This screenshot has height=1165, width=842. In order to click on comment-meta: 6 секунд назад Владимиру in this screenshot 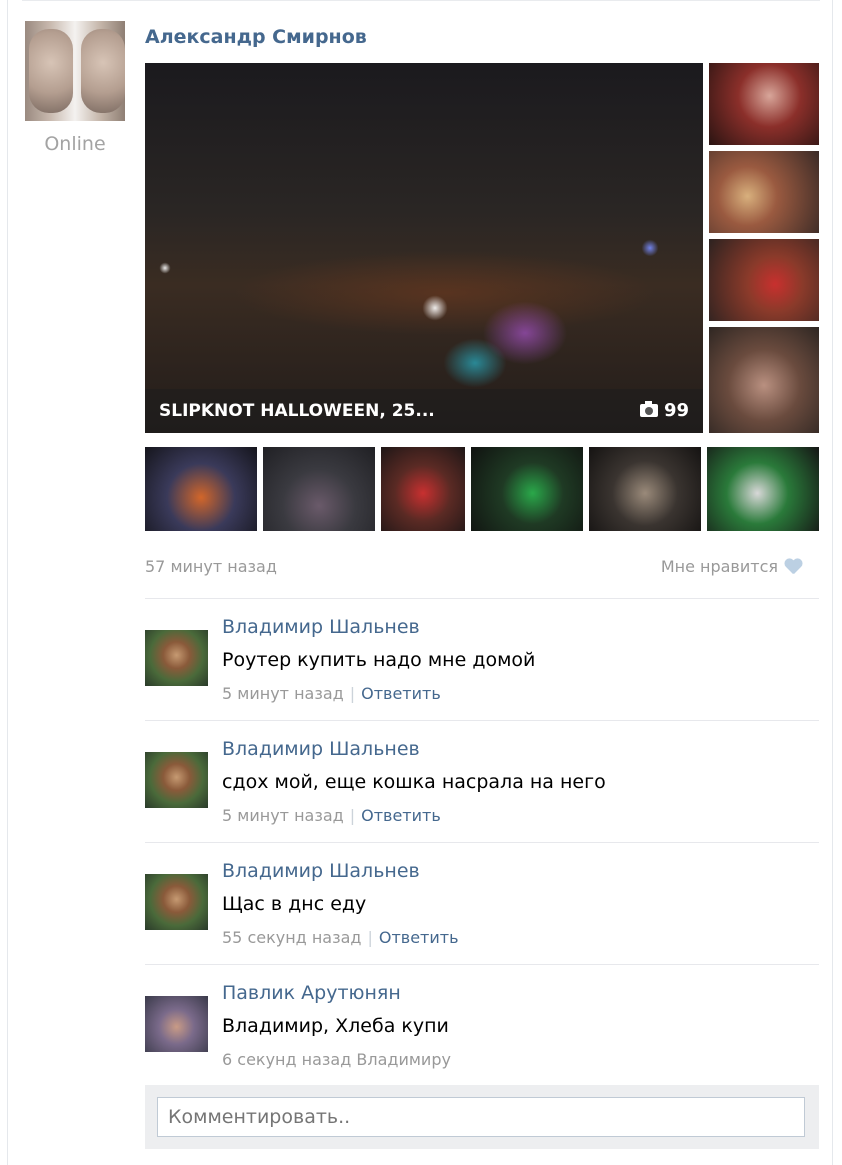, I will do `click(336, 1059)`.